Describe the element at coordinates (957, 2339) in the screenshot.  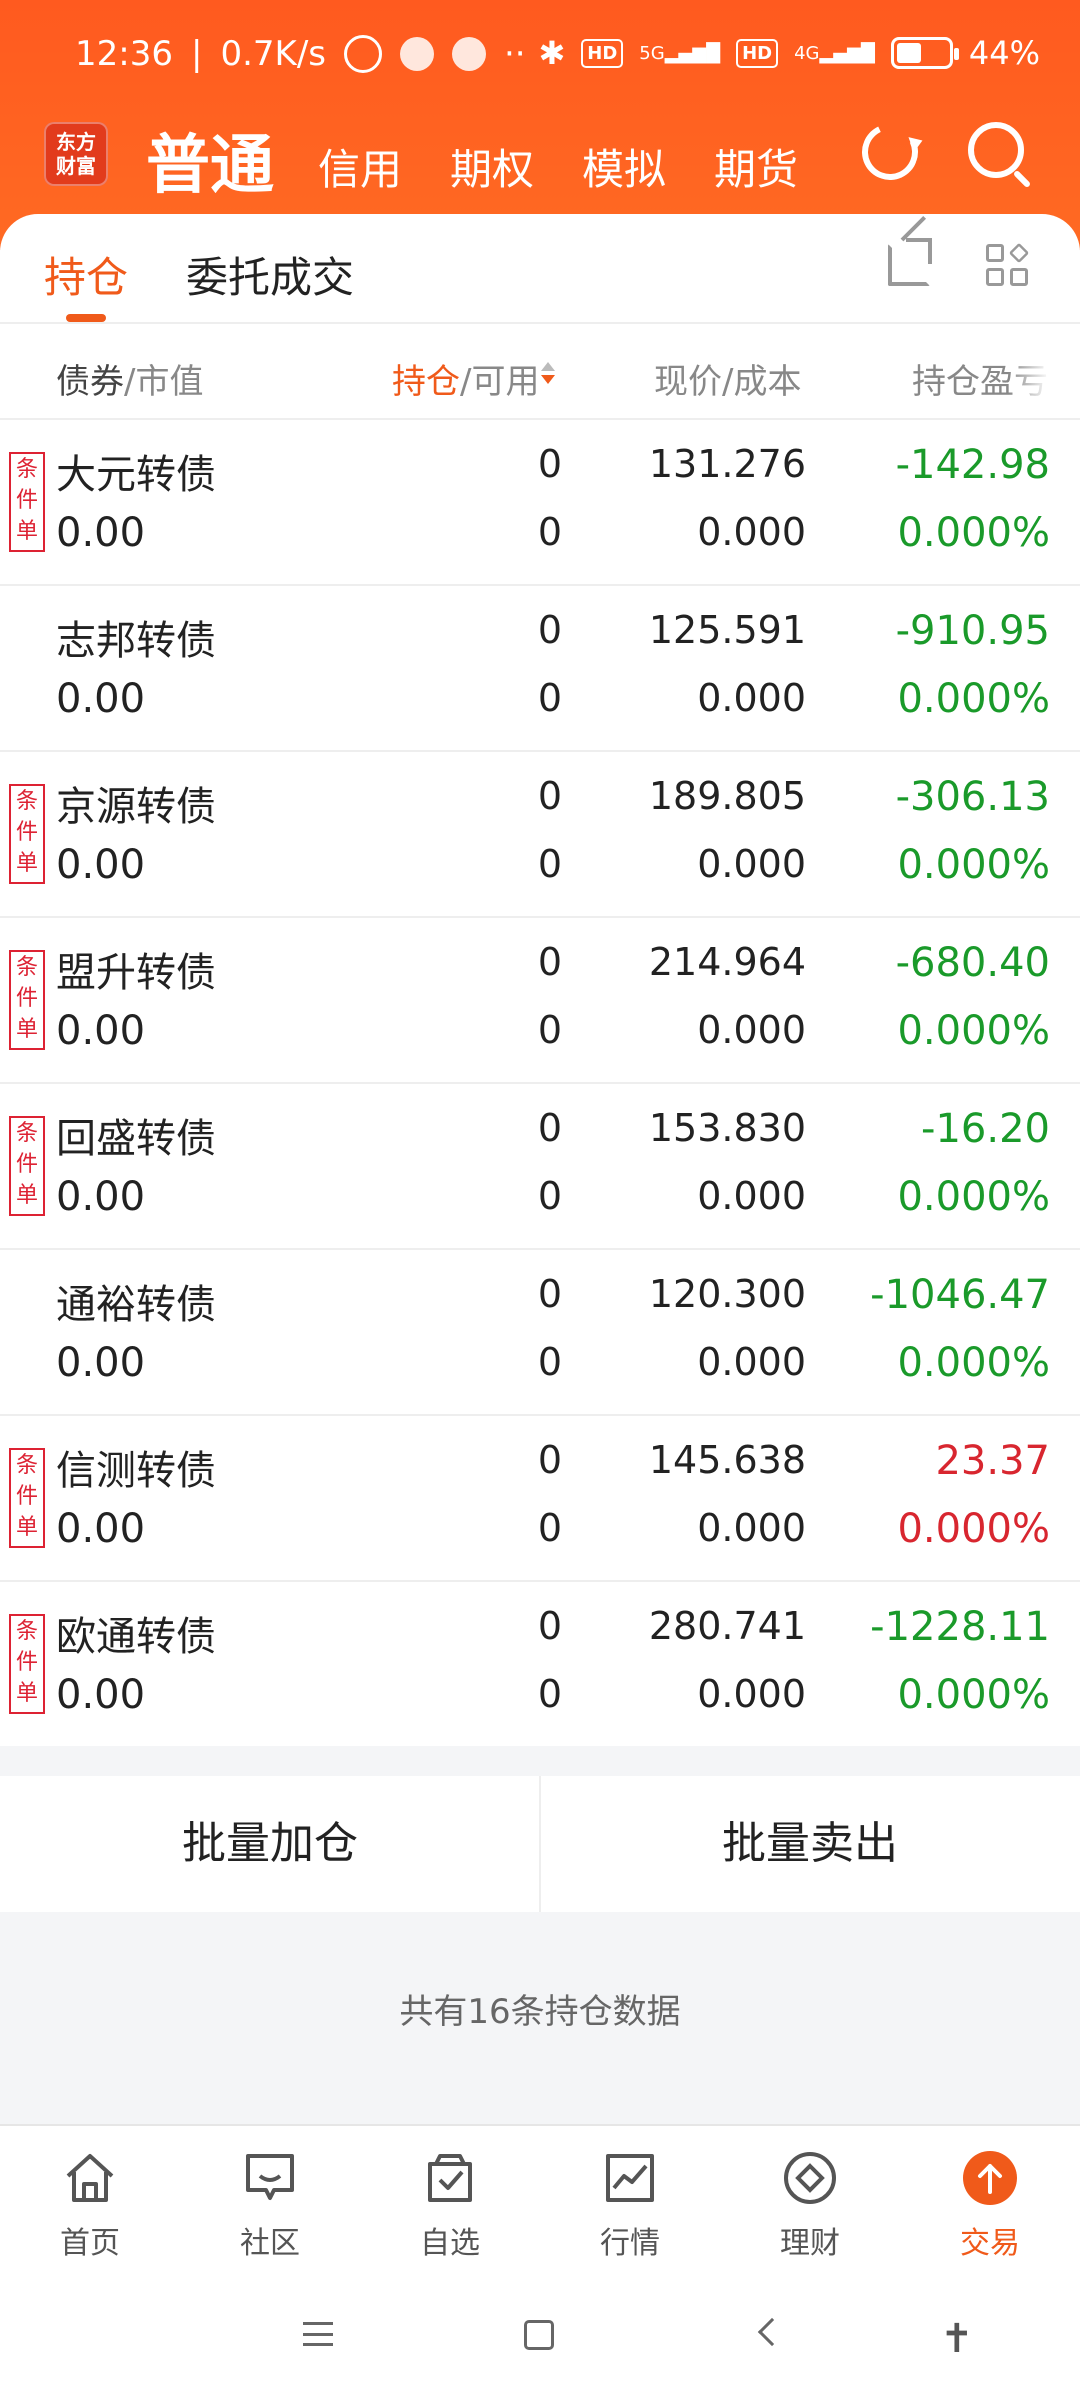
I see `accessibility-icon: ✝` at that location.